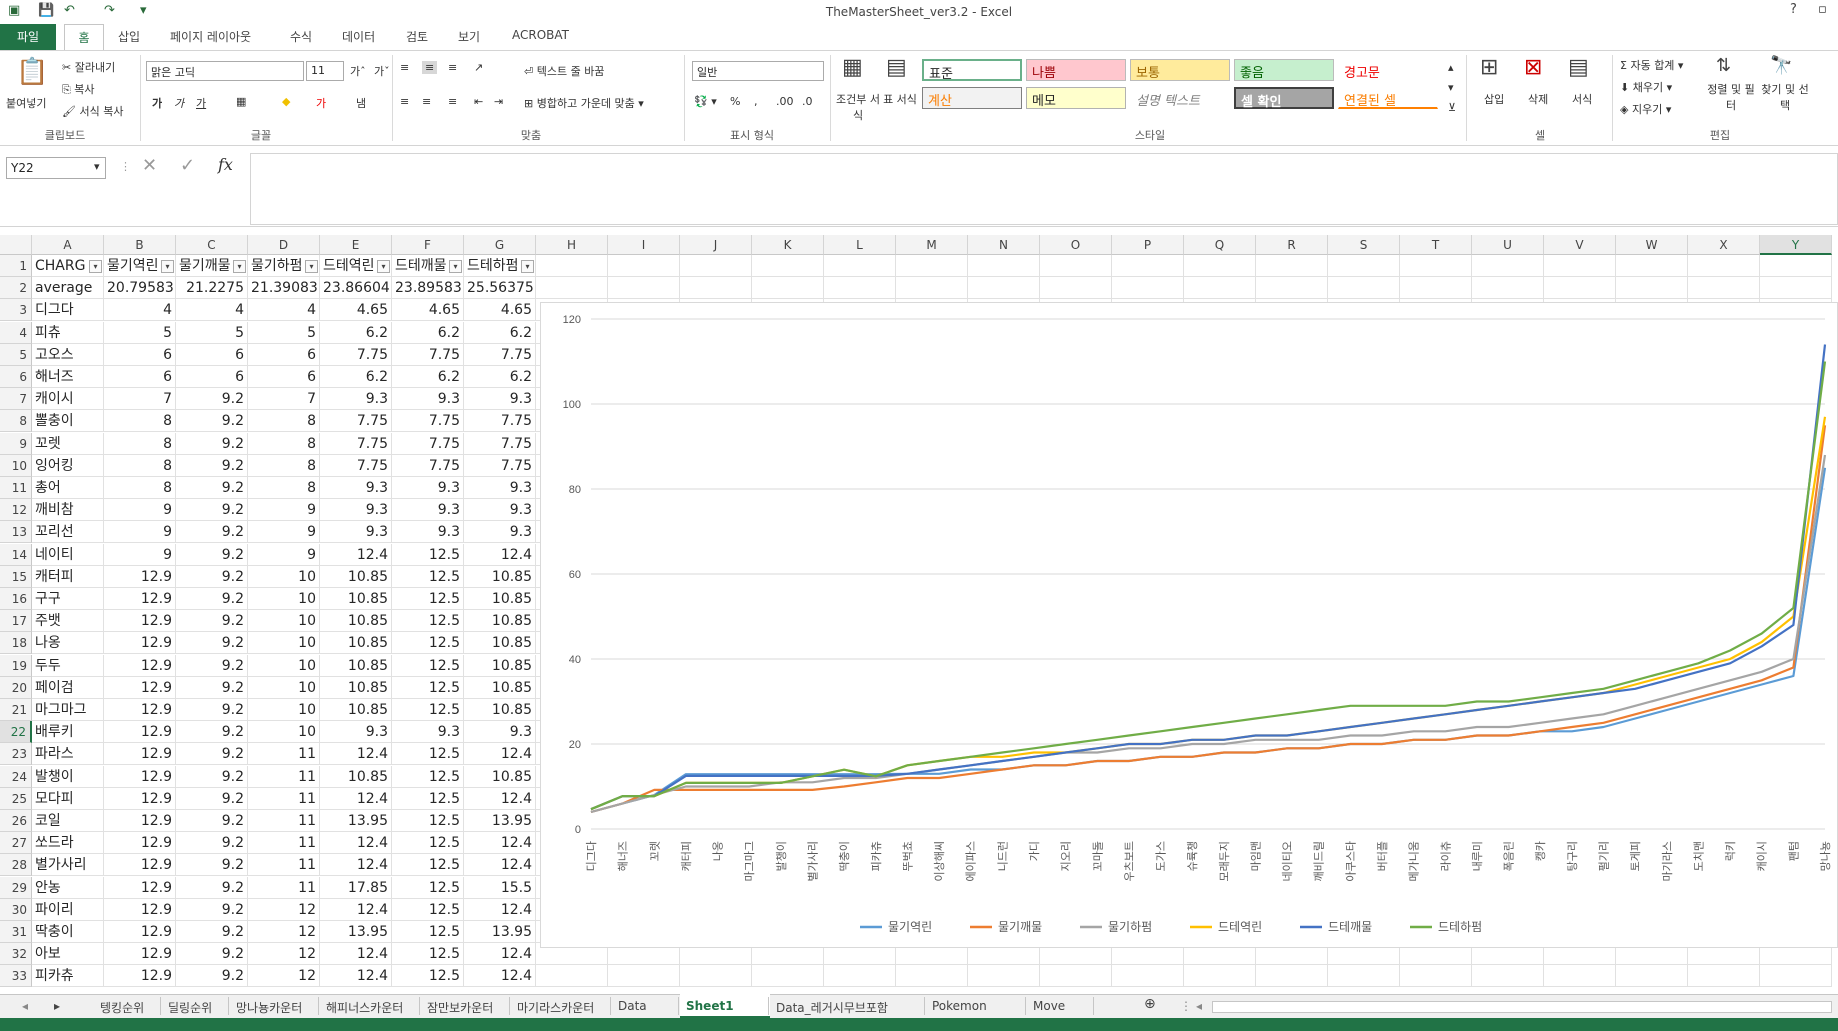 Image resolution: width=1838 pixels, height=1031 pixels. I want to click on row-header: 6, so click(16, 377).